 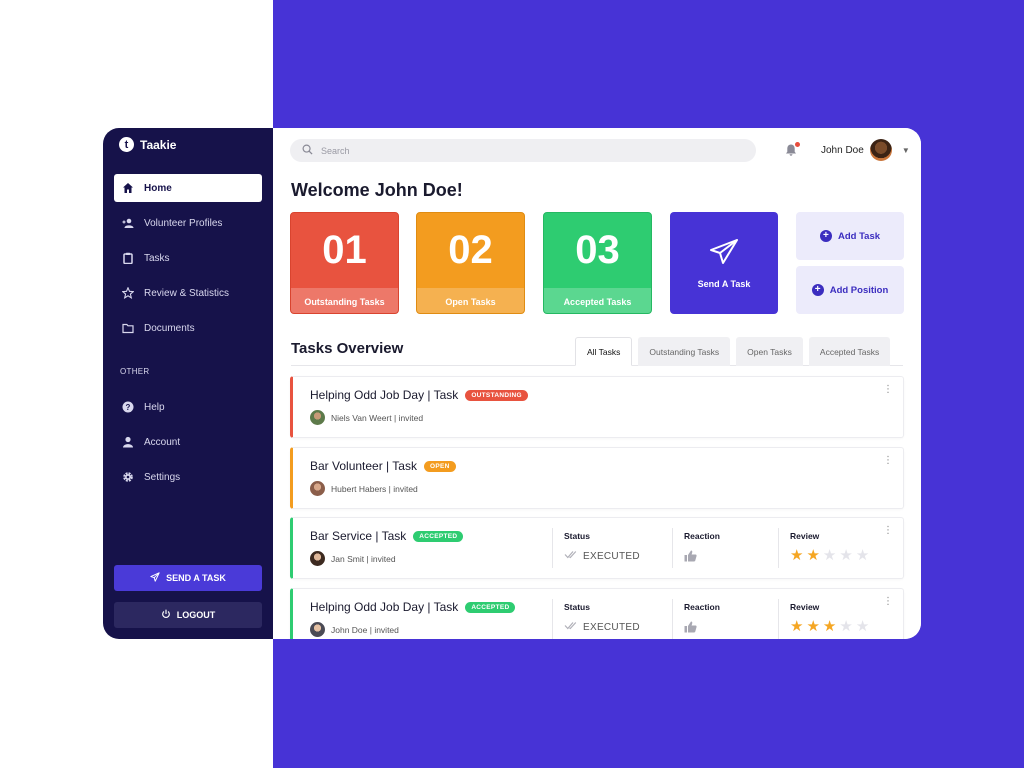 I want to click on folder-icon, so click(x=128, y=328).